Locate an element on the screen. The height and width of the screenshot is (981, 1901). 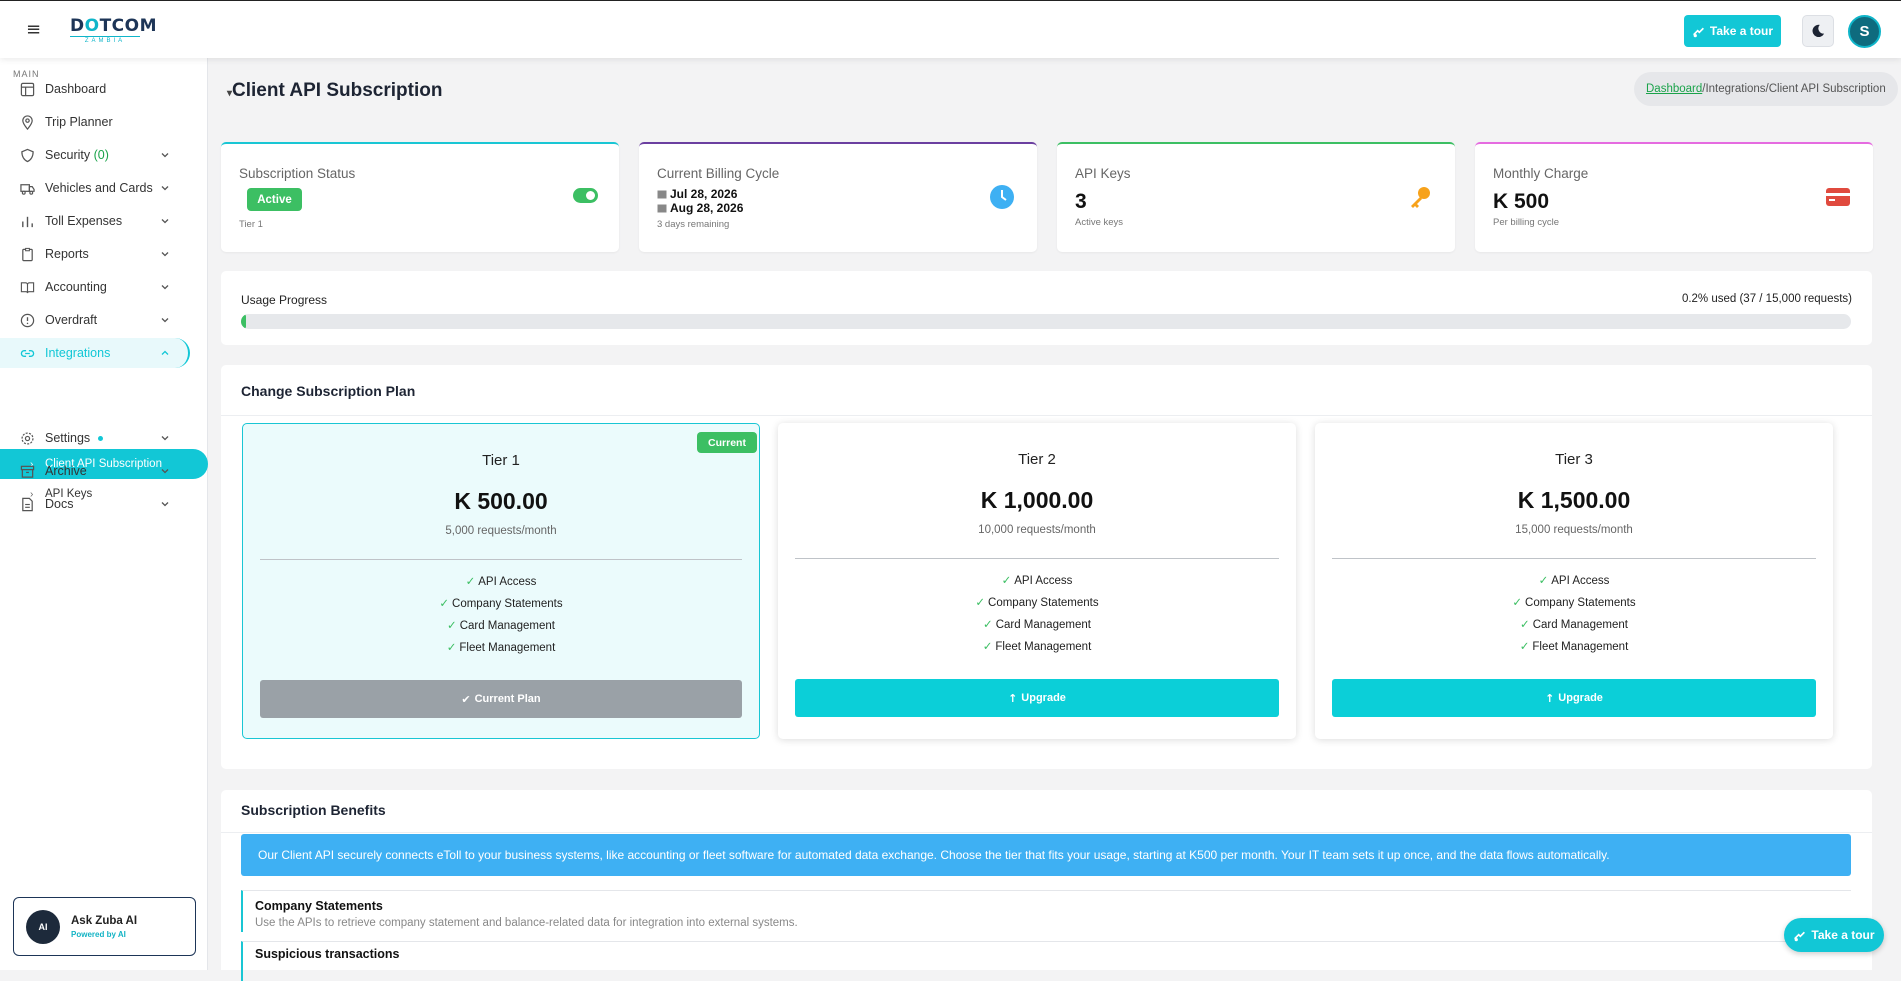
dark-mode-toggle is located at coordinates (1818, 31).